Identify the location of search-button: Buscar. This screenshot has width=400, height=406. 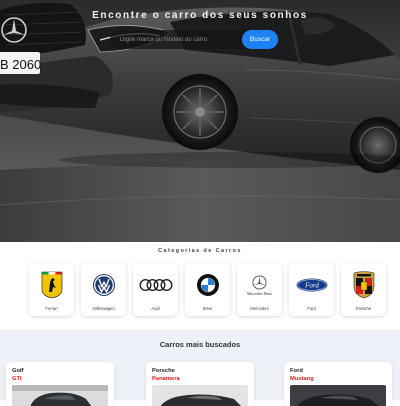
(260, 39).